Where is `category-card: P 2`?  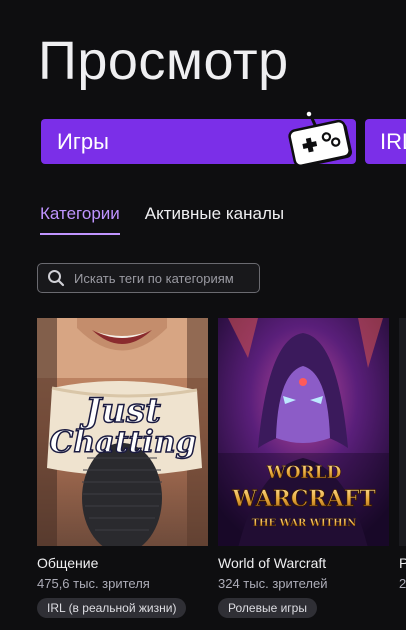
category-card: P 2 is located at coordinates (402, 454).